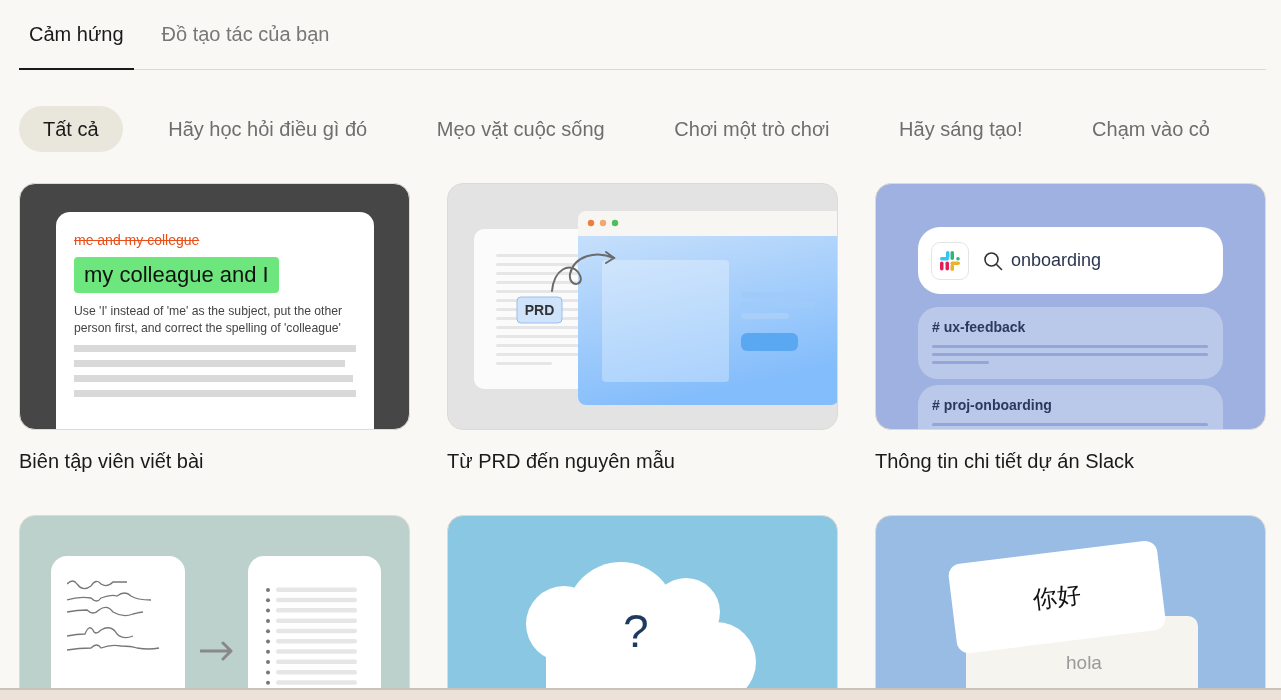 The image size is (1281, 700). Describe the element at coordinates (209, 319) in the screenshot. I see `explanation-text: Use 'I' instead of 'me' as the subject, put the other person first, and correct the spelling of 'colleague'` at that location.